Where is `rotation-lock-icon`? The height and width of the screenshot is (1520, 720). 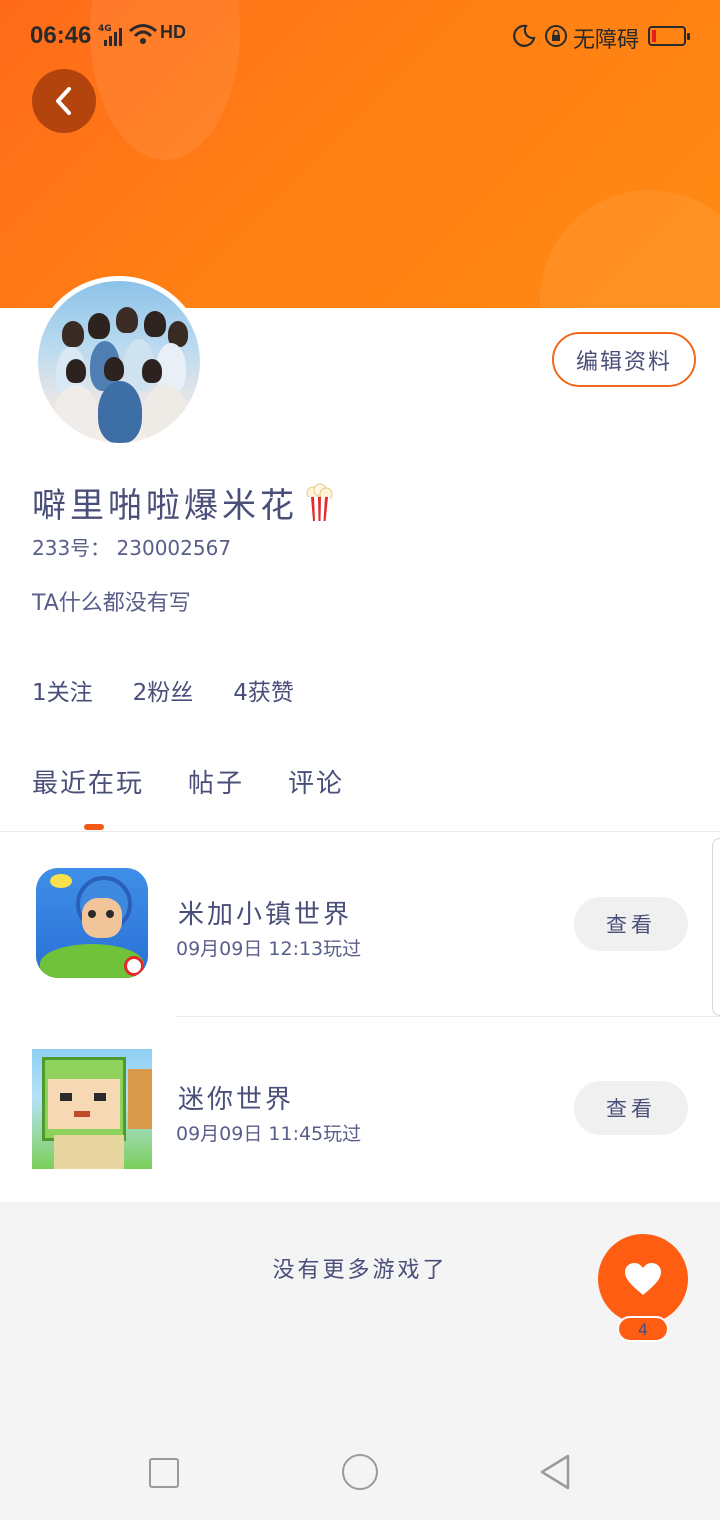 rotation-lock-icon is located at coordinates (556, 36).